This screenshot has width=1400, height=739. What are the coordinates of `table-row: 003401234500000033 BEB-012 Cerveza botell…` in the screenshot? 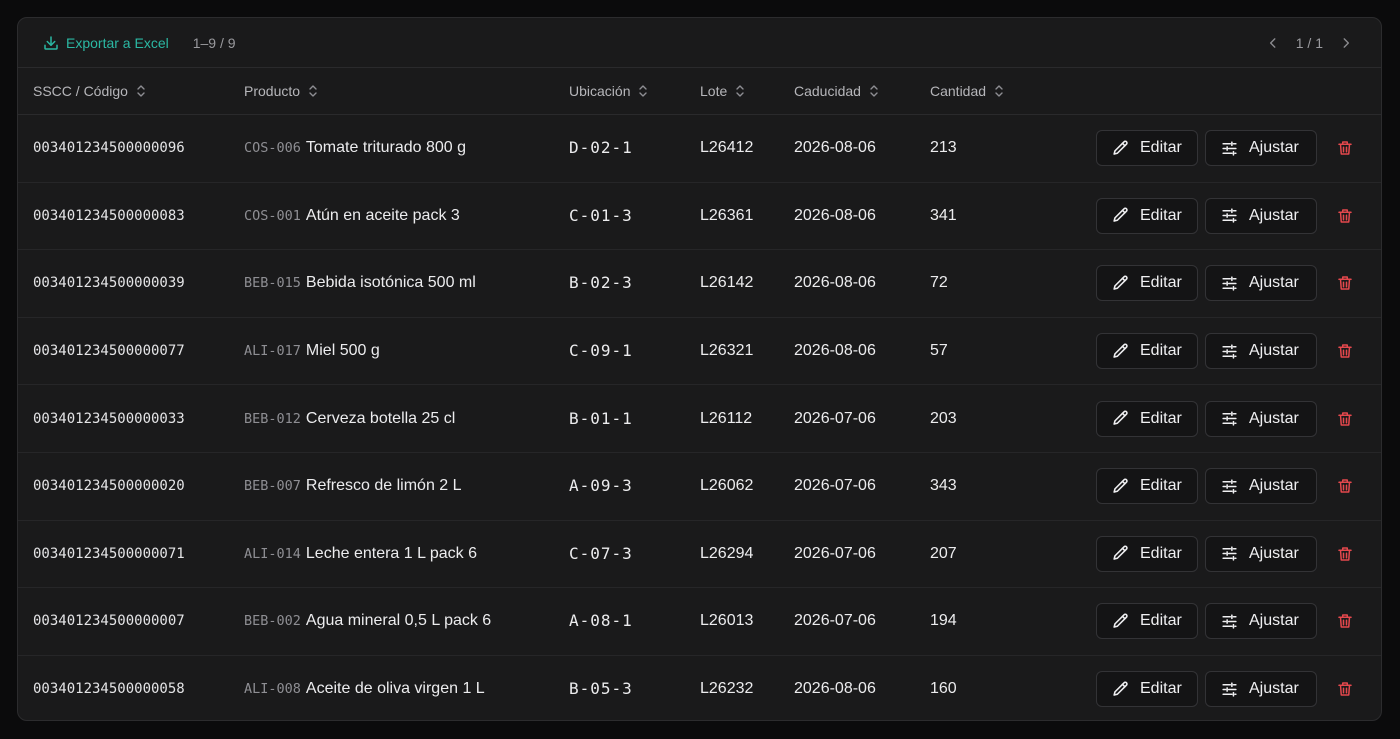 It's located at (699, 419).